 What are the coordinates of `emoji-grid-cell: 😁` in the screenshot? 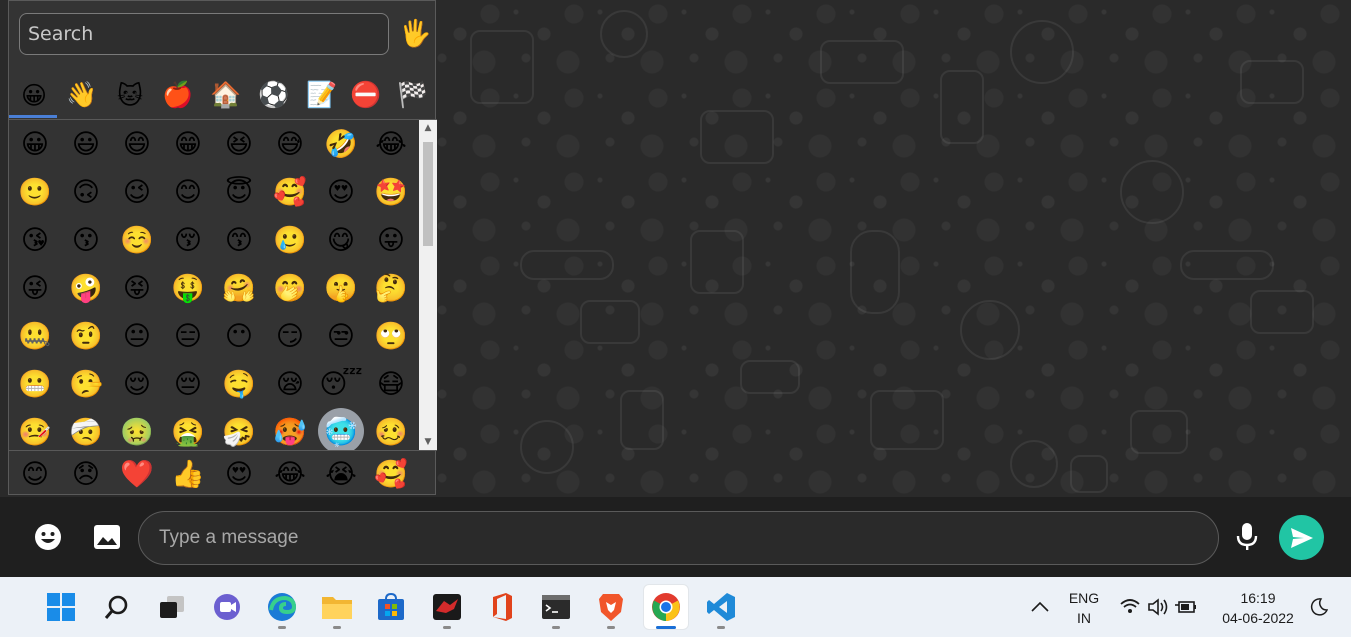 It's located at (188, 144).